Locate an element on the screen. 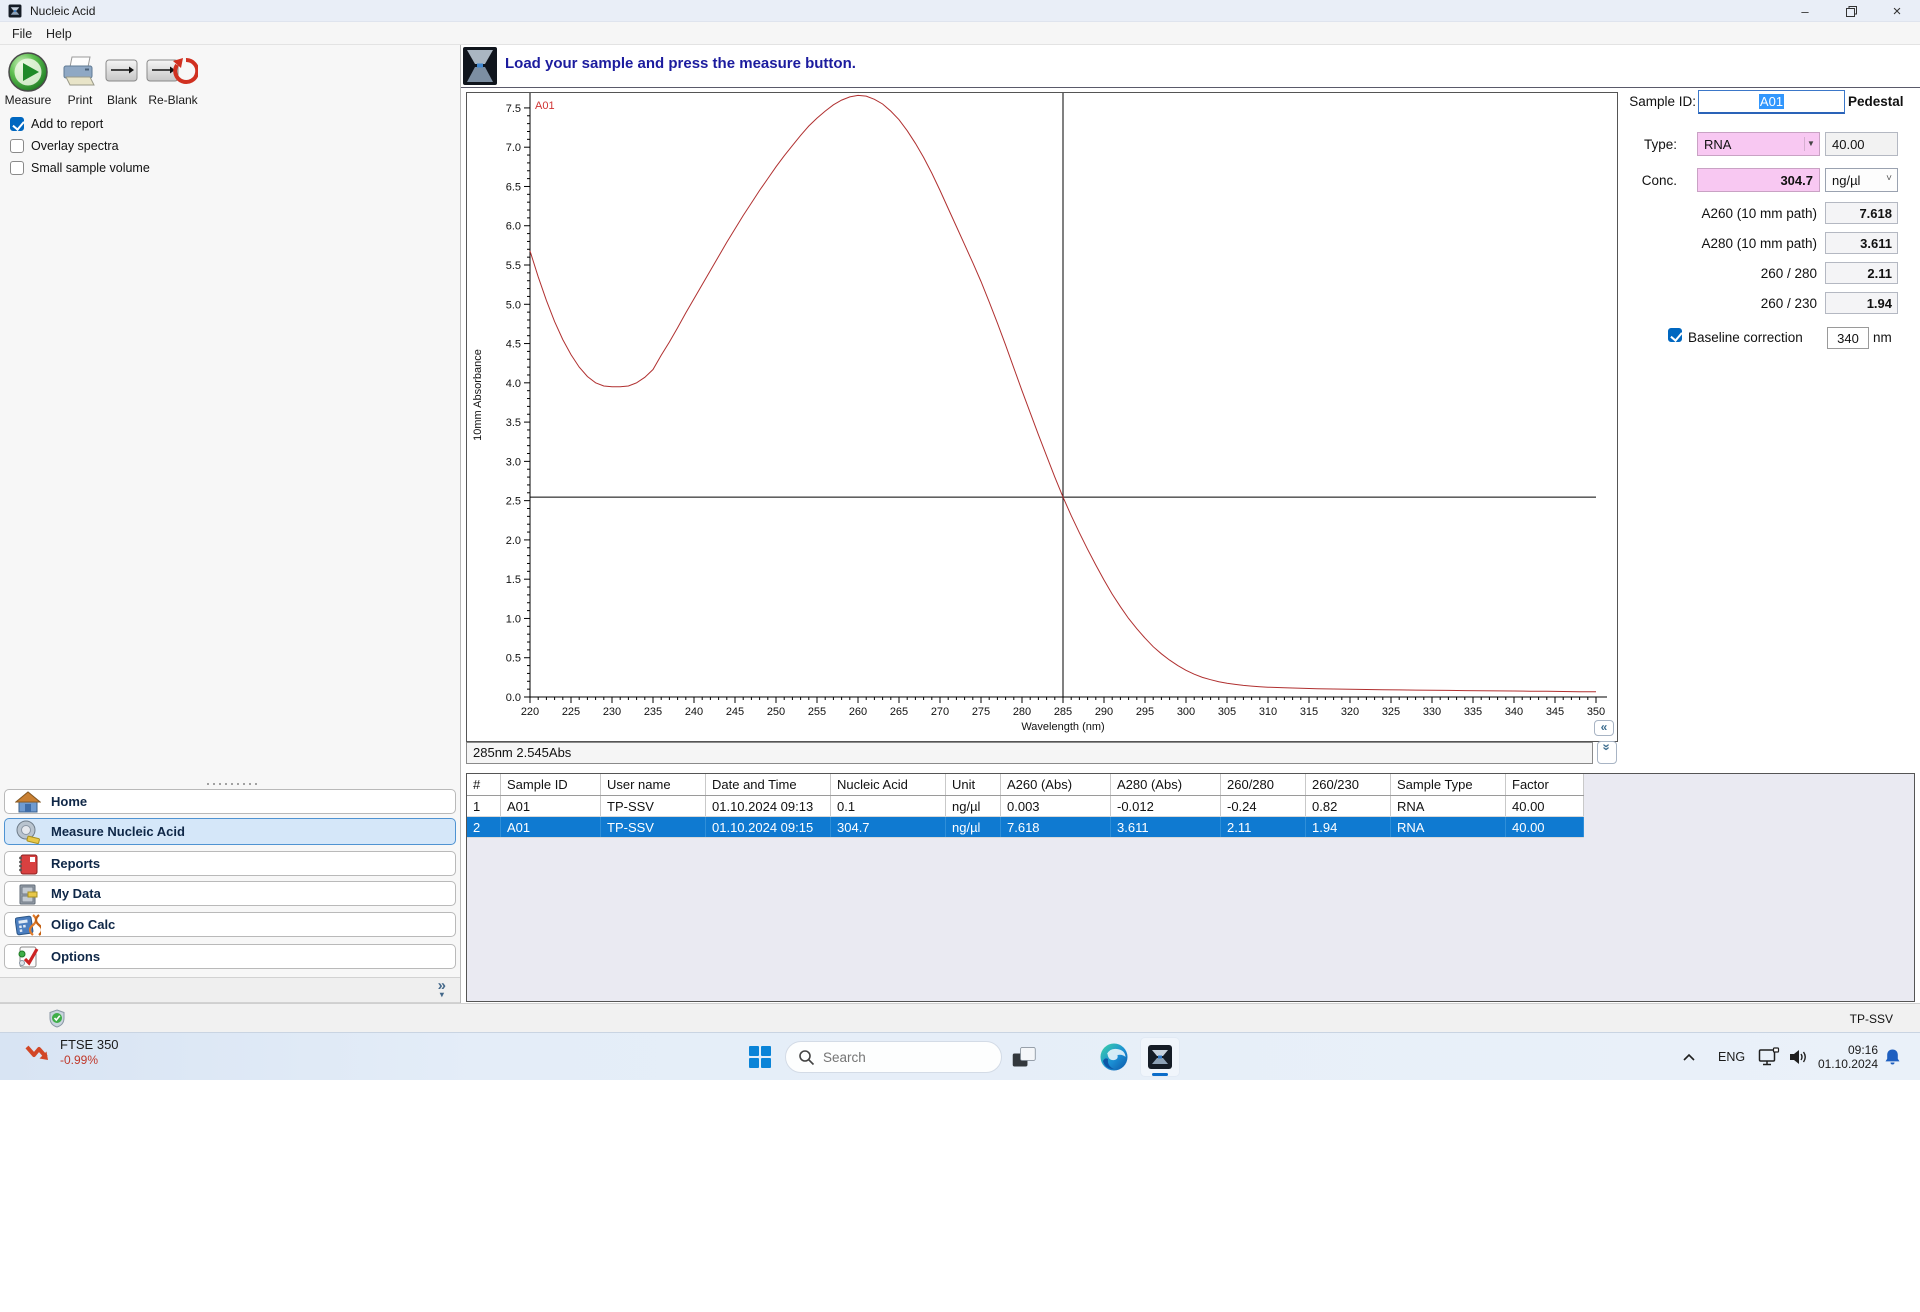 Image resolution: width=1920 pixels, height=1312 pixels. print-button is located at coordinates (79, 72).